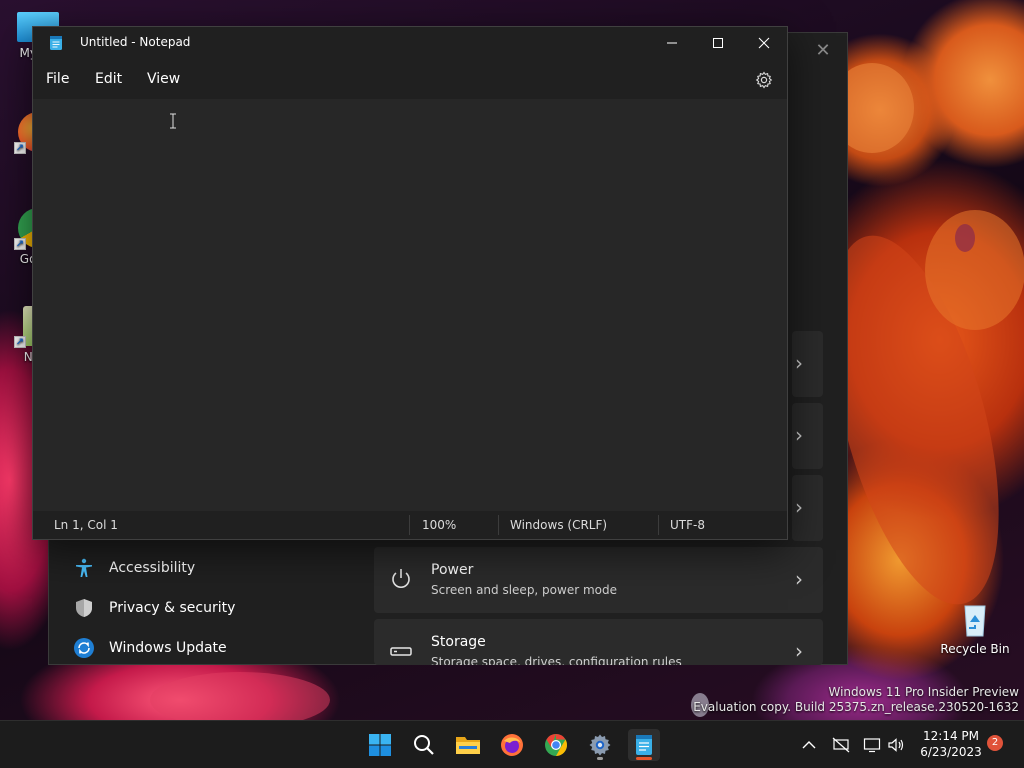 The width and height of the screenshot is (1024, 768). Describe the element at coordinates (600, 758) in the screenshot. I see `running-indicator` at that location.